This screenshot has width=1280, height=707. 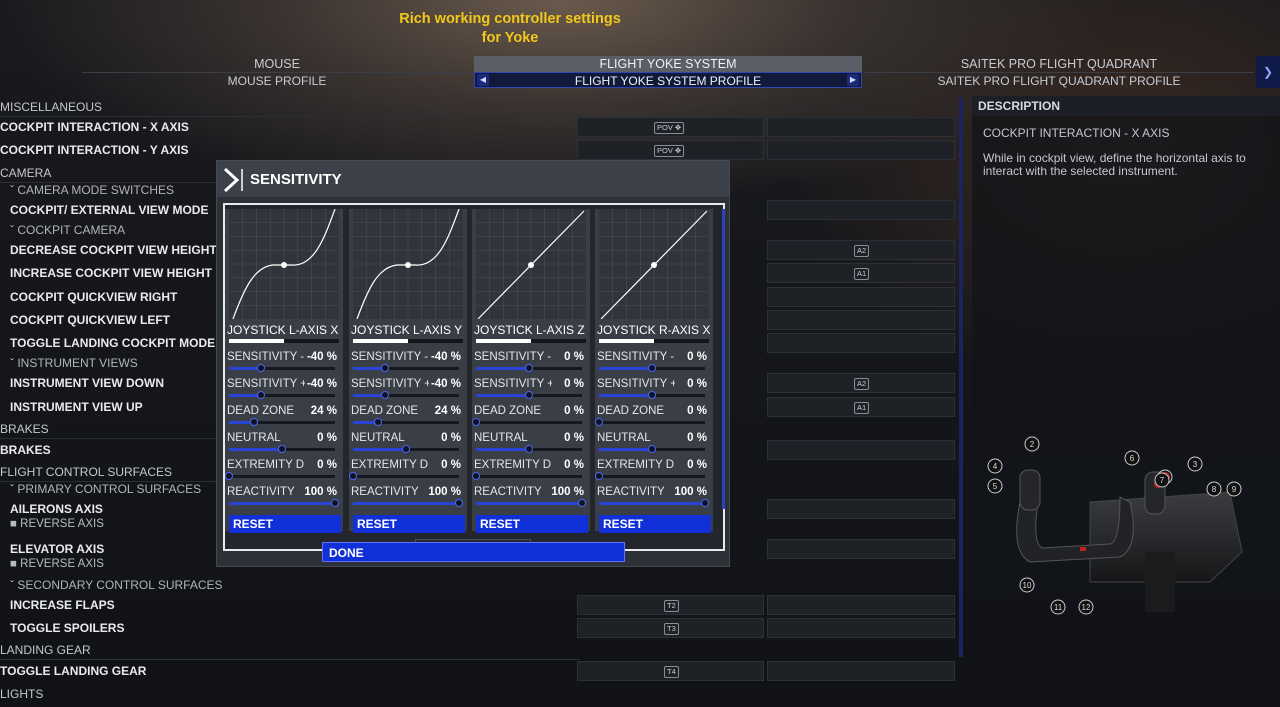 What do you see at coordinates (483, 80) in the screenshot?
I see `chevron-left-icon: ◀` at bounding box center [483, 80].